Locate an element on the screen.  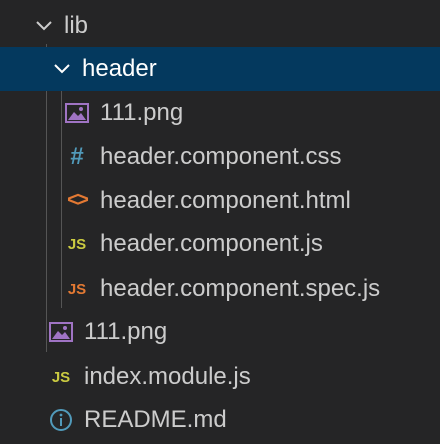
tree-item-file: README.md is located at coordinates (220, 420).